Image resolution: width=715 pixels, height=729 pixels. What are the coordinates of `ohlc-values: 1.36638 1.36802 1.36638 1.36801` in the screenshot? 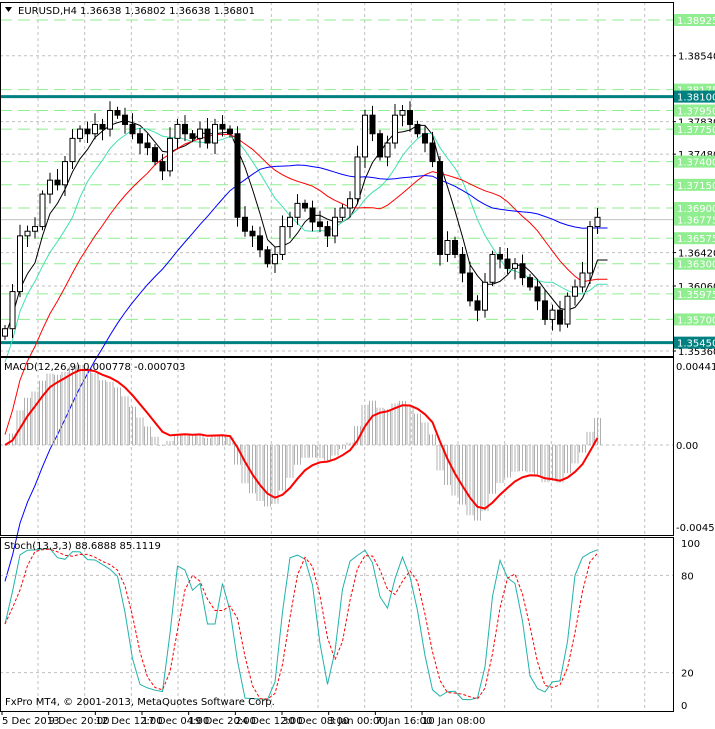 It's located at (167, 11).